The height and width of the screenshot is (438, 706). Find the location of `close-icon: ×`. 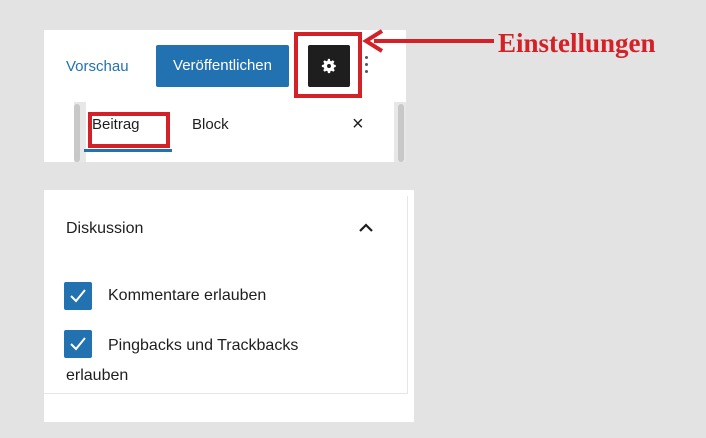

close-icon: × is located at coordinates (358, 124).